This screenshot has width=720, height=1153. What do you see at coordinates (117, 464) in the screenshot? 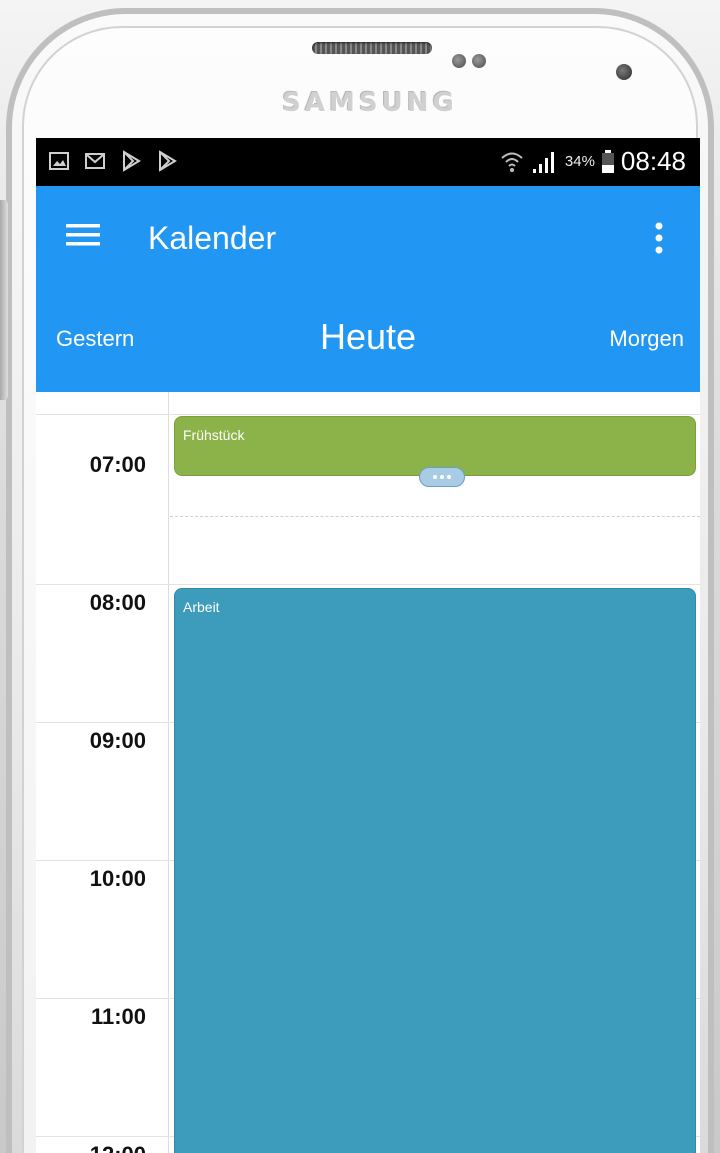
I see `hour-label: 07:00` at bounding box center [117, 464].